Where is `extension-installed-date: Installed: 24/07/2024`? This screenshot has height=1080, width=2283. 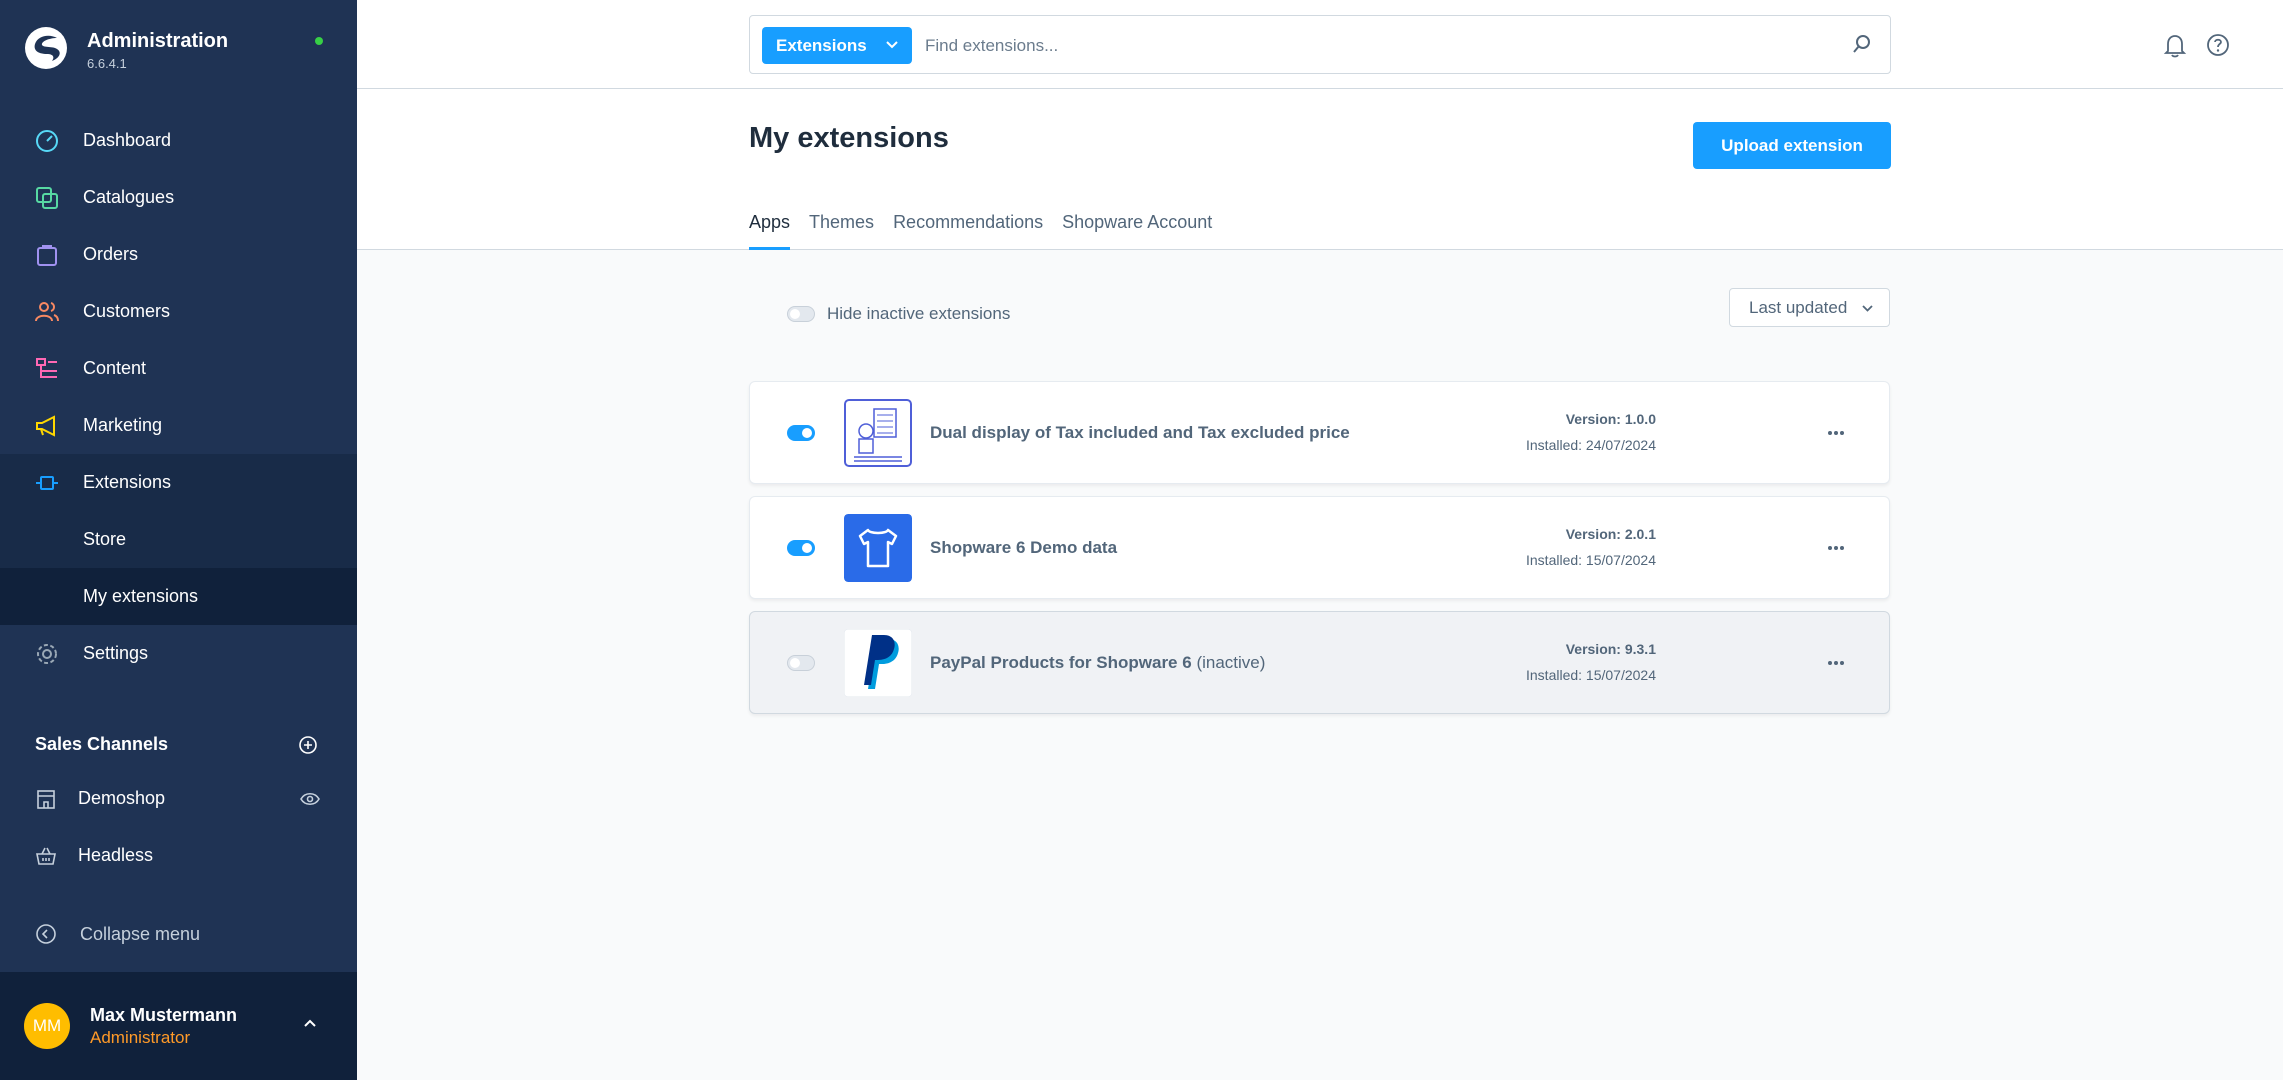
extension-installed-date: Installed: 24/07/2024 is located at coordinates (1591, 445).